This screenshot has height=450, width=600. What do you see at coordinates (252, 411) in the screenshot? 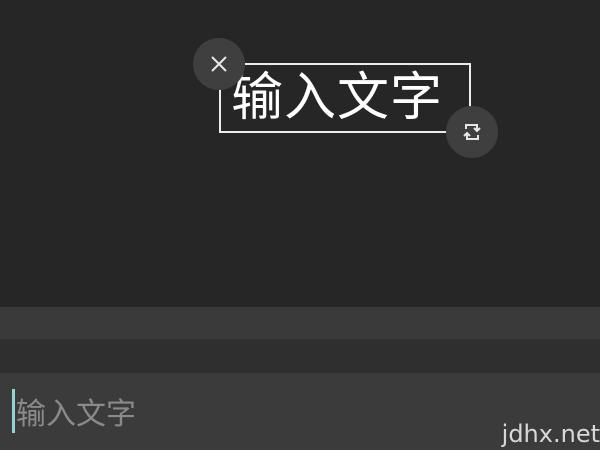
I see `text-input-field: 输入文字` at bounding box center [252, 411].